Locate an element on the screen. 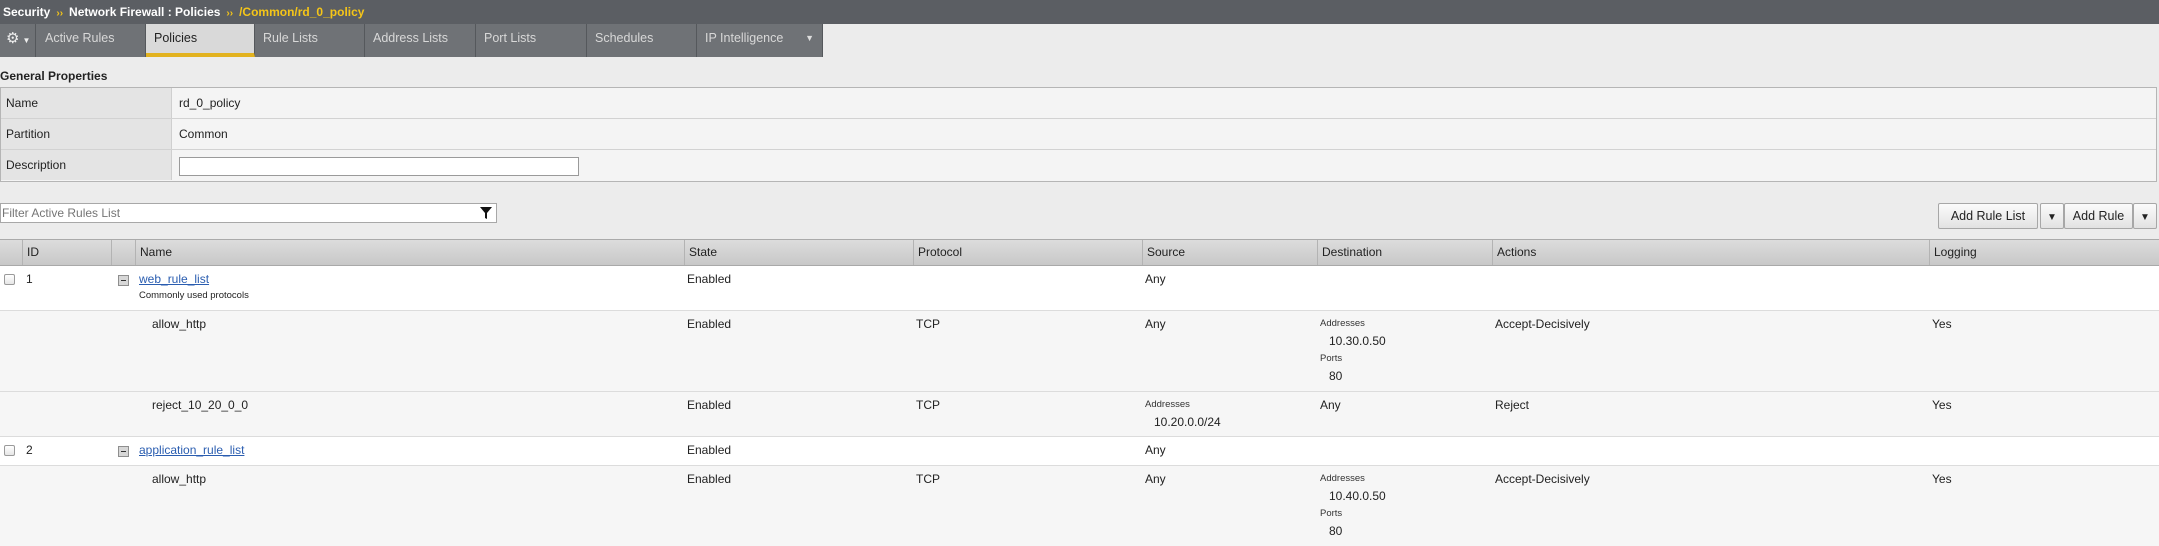 The height and width of the screenshot is (546, 2159). column-header-select is located at coordinates (11, 252).